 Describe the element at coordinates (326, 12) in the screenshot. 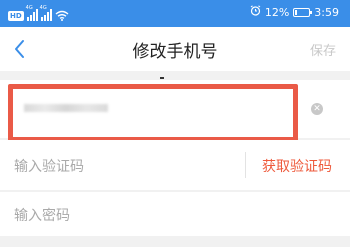

I see `status-time: 3:59` at that location.